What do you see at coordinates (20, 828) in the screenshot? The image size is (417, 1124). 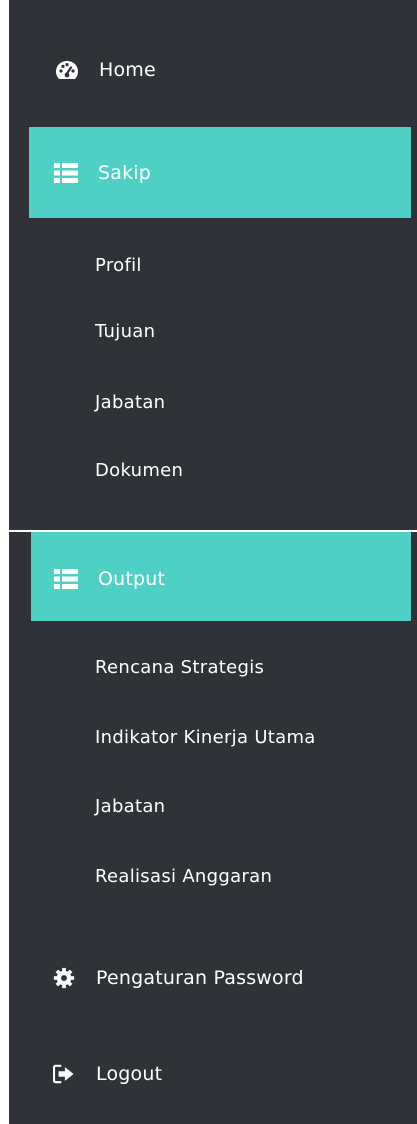 I see `sidebar-left-strip` at bounding box center [20, 828].